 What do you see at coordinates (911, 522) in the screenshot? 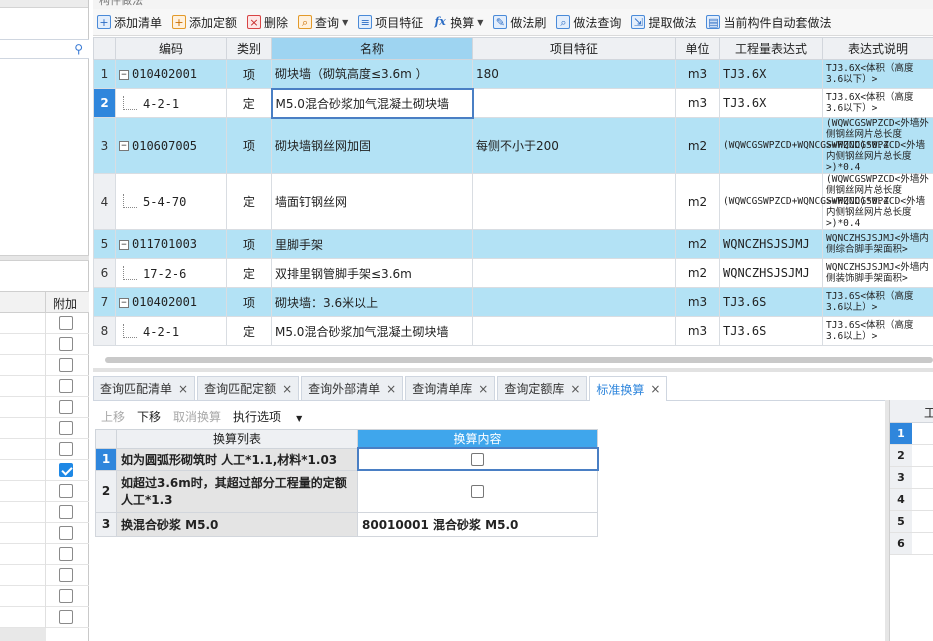
I see `right-list-row: 5` at bounding box center [911, 522].